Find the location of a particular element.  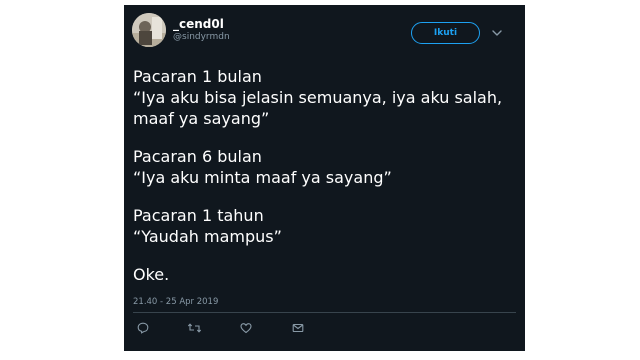

avatar-image is located at coordinates (149, 30).